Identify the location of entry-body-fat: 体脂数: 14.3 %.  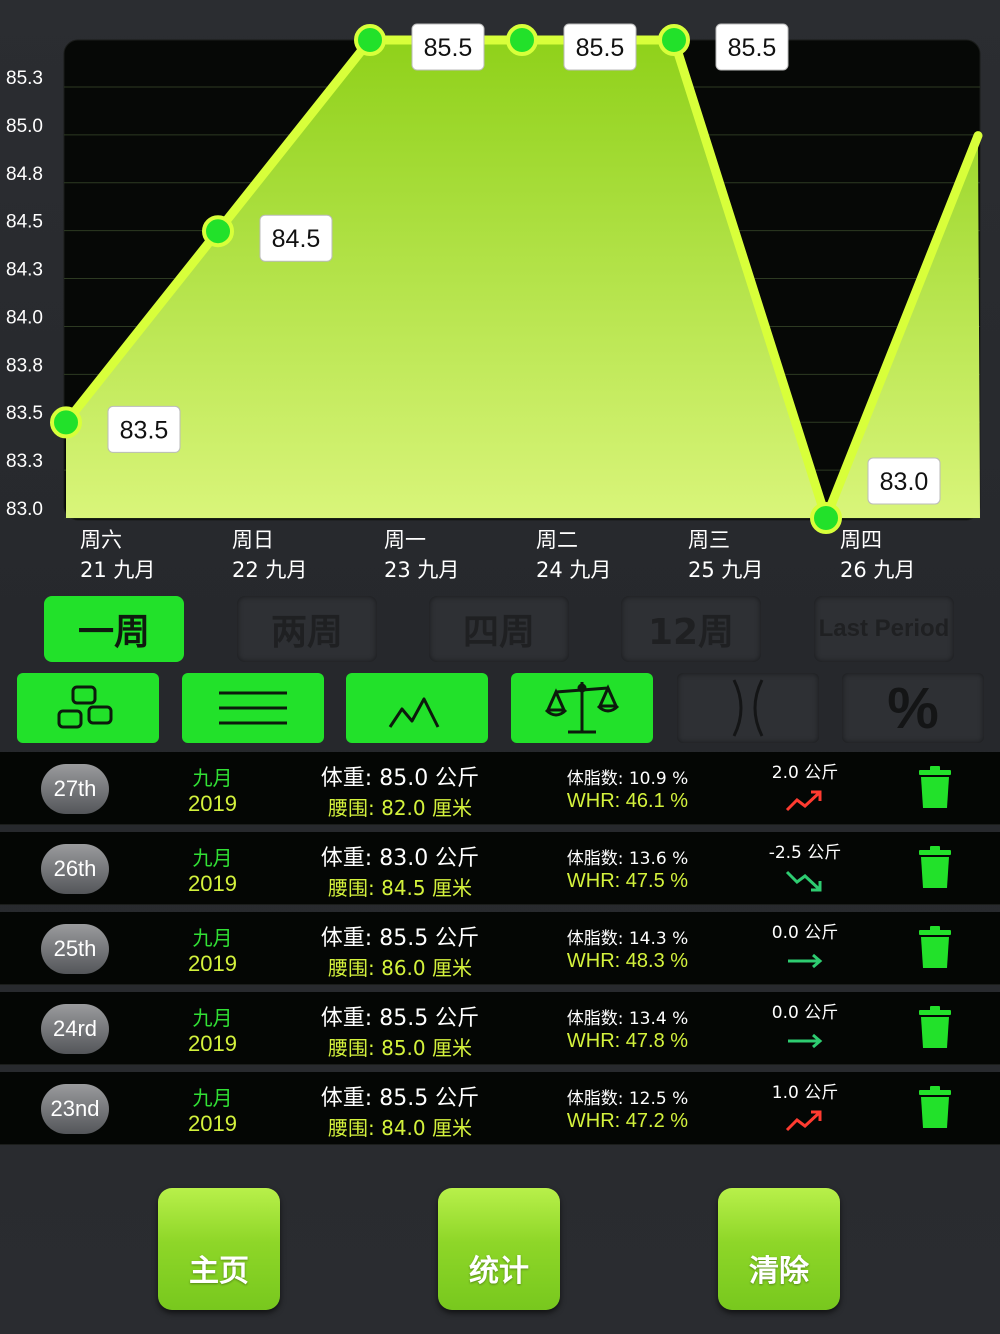
(627, 939).